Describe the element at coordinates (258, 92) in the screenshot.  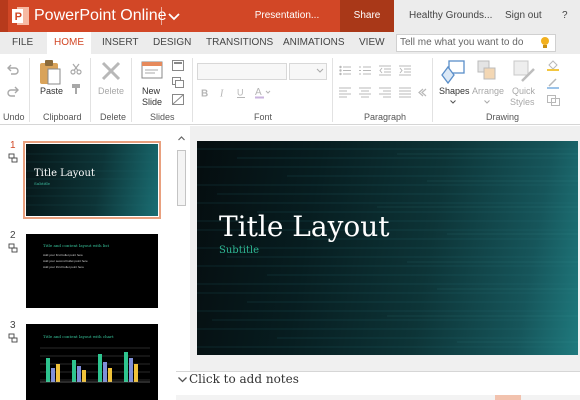
I see `svg-text: A` at that location.